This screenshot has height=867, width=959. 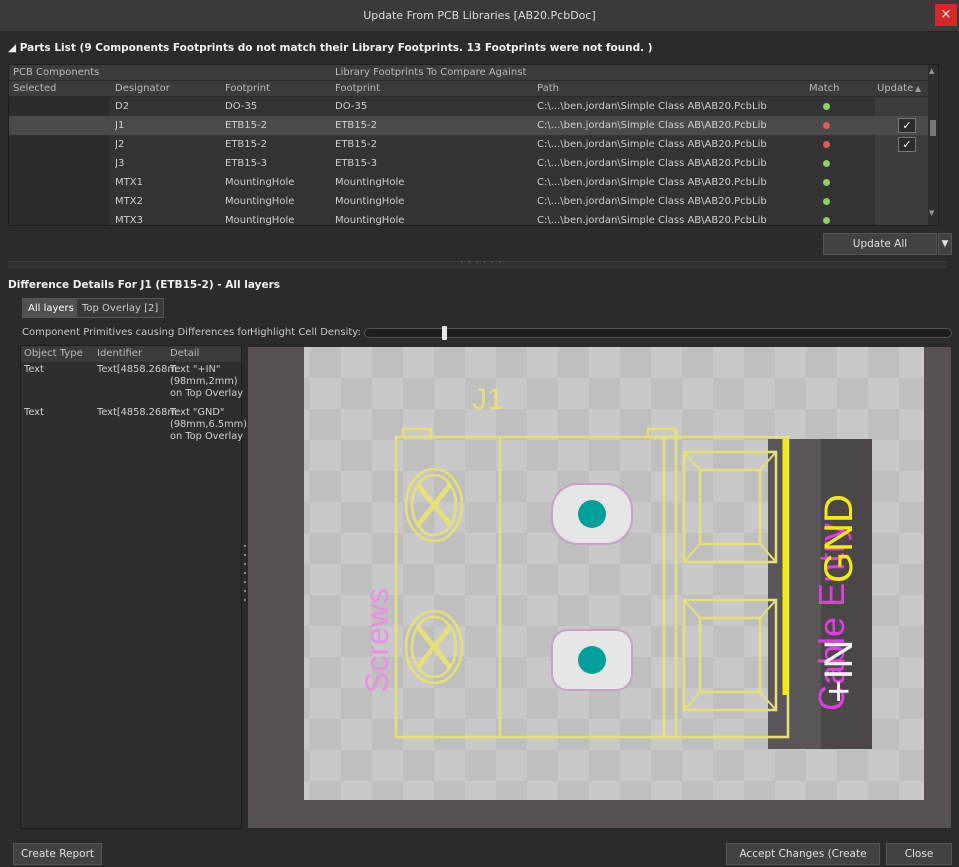 What do you see at coordinates (803, 854) in the screenshot?
I see `accept-changes-button: Accept Changes (Create ECO)` at bounding box center [803, 854].